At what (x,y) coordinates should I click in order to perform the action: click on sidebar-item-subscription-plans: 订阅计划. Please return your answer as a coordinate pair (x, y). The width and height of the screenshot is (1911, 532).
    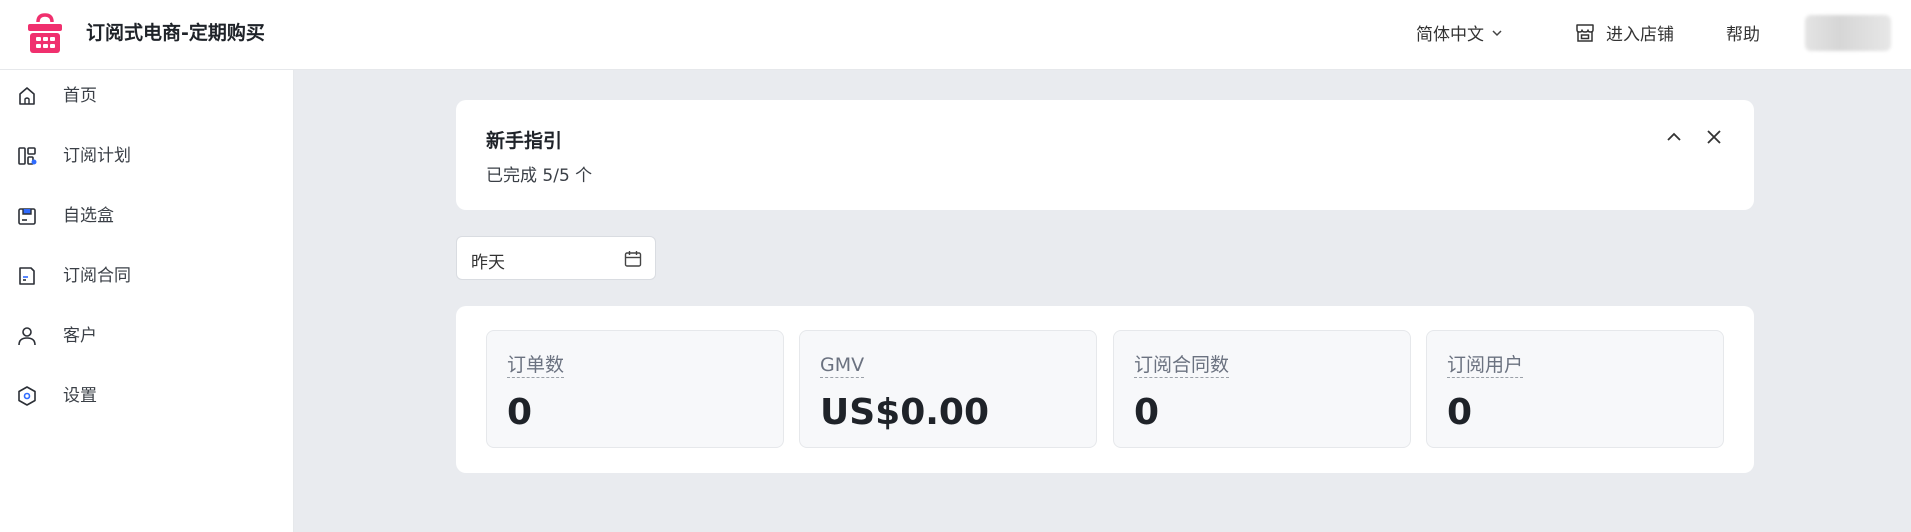
    Looking at the image, I should click on (147, 156).